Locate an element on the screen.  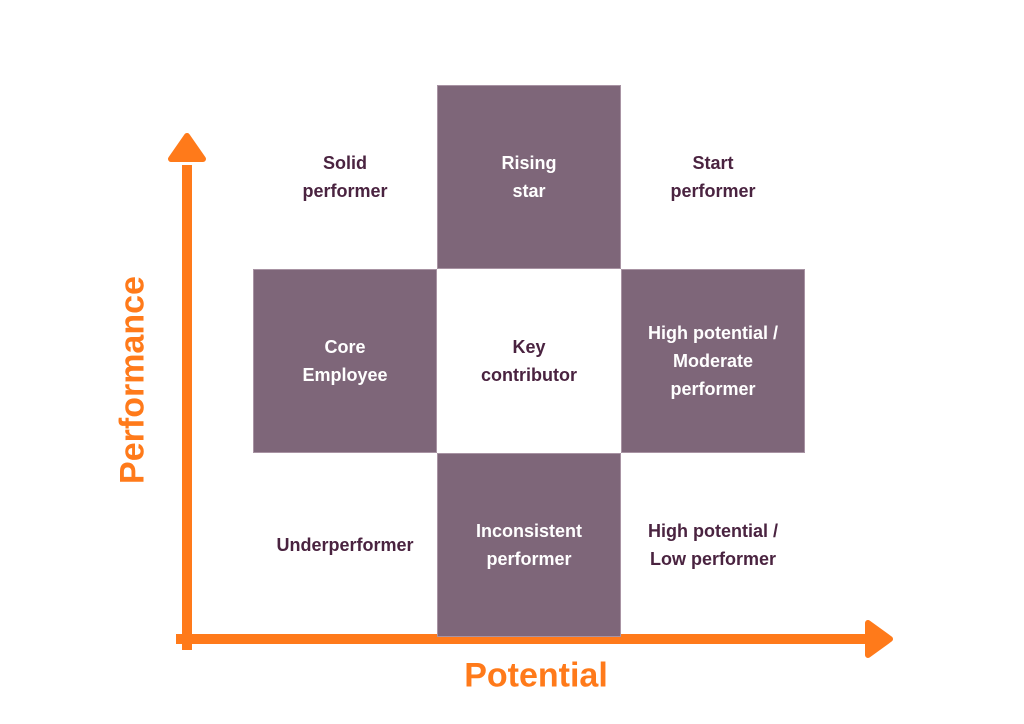
cell-high-potential-moderate-performer: High potential / Moderate performer is located at coordinates (713, 361).